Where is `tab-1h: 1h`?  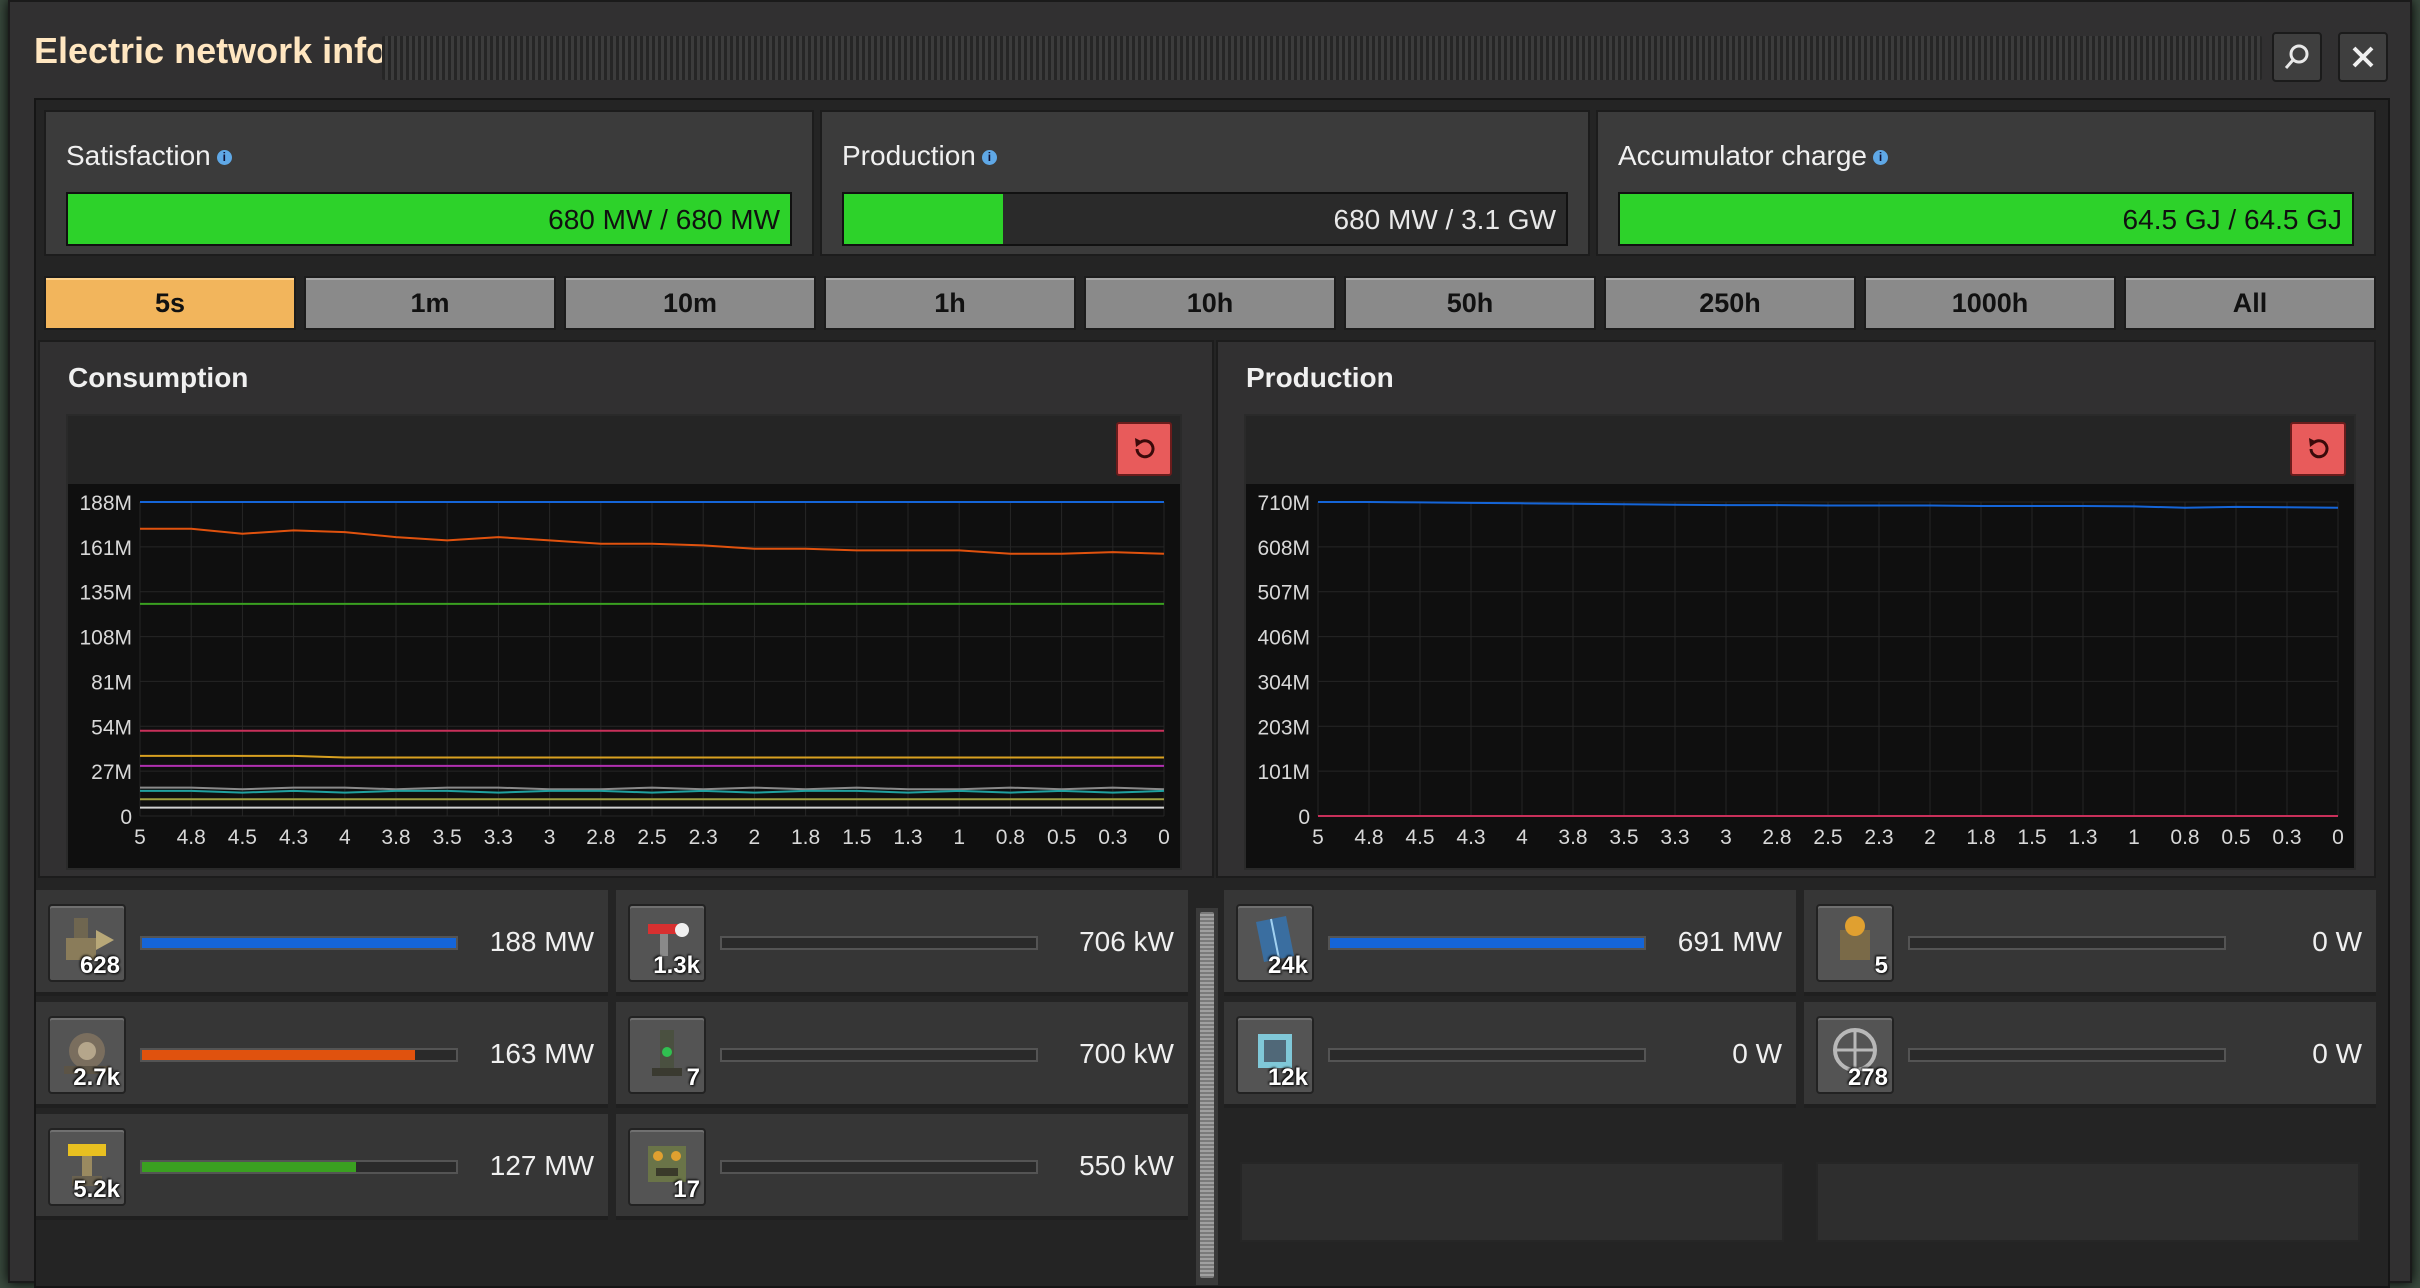 tab-1h: 1h is located at coordinates (950, 303).